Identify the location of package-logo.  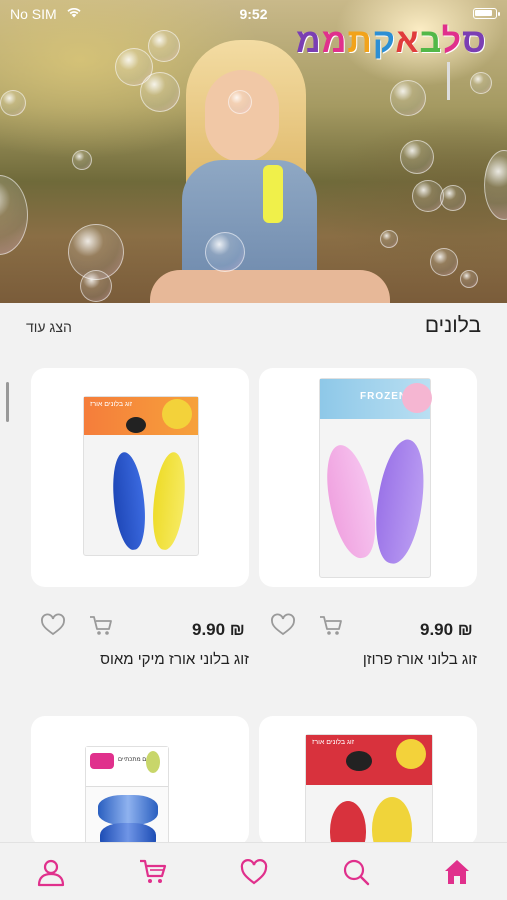
(102, 761).